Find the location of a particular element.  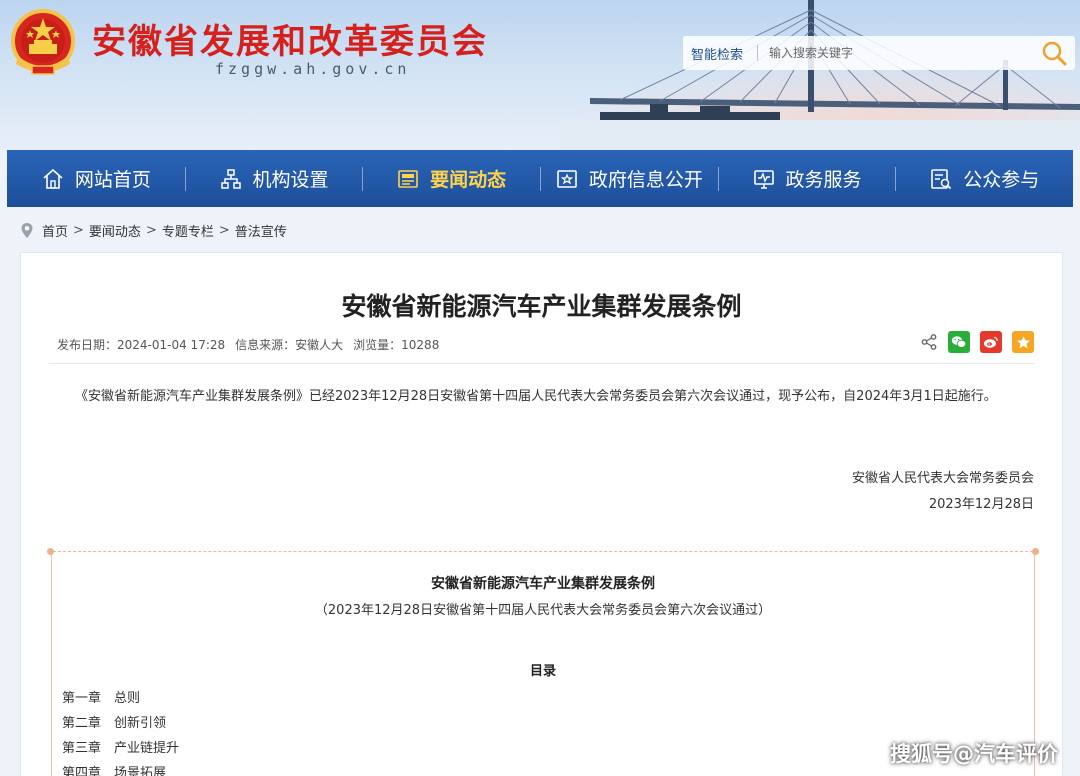

toc-chapter: 第四章 is located at coordinates (82, 771).